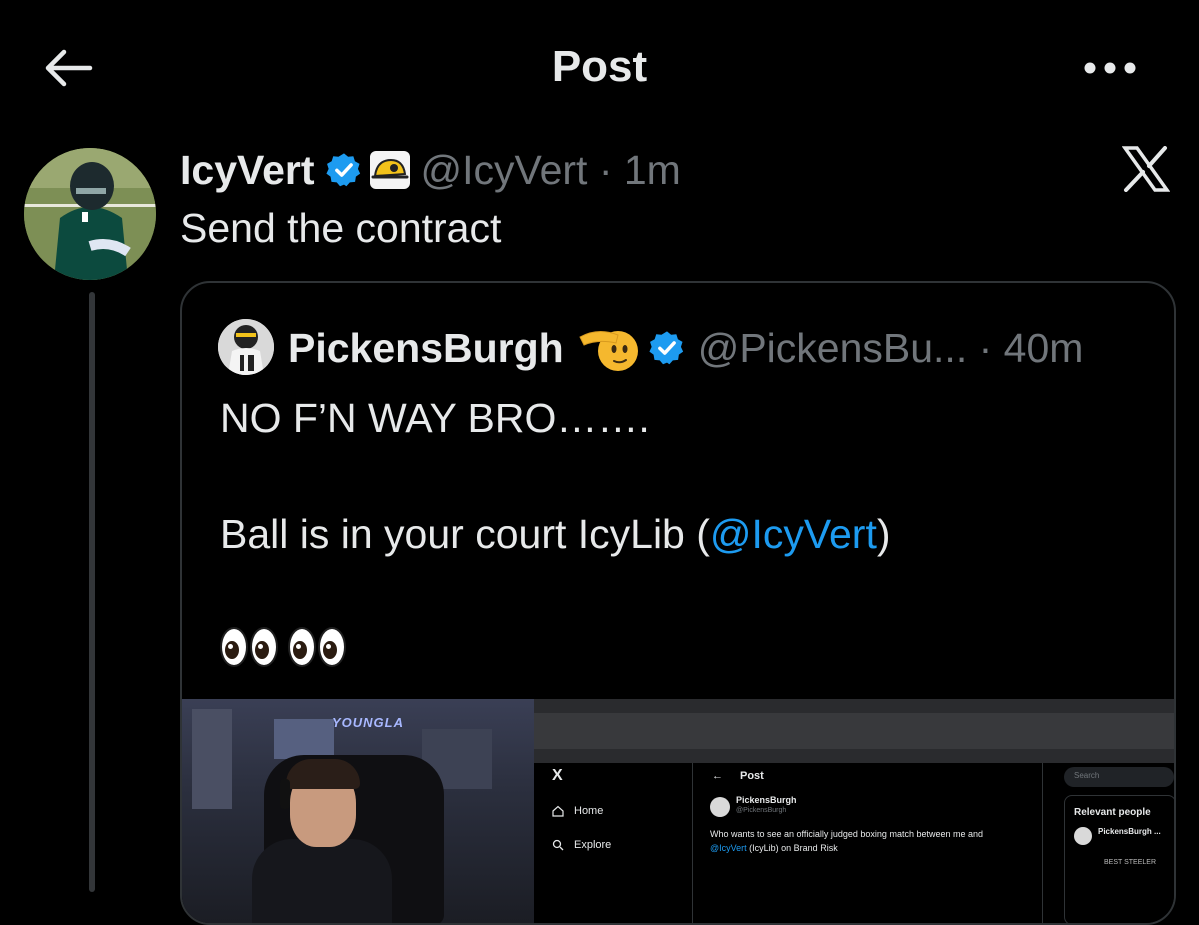  I want to click on eyes-emoji-icon, so click(283, 651).